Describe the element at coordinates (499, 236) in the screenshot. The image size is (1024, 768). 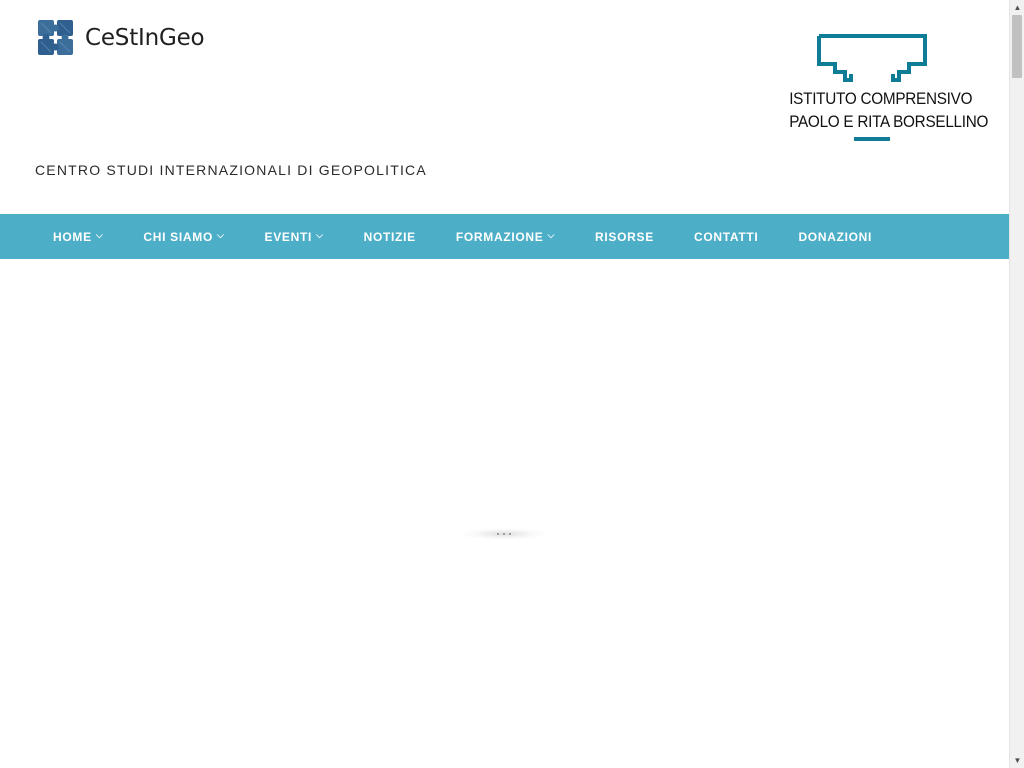
I see `nav-item-label: FORMAZIONE` at that location.